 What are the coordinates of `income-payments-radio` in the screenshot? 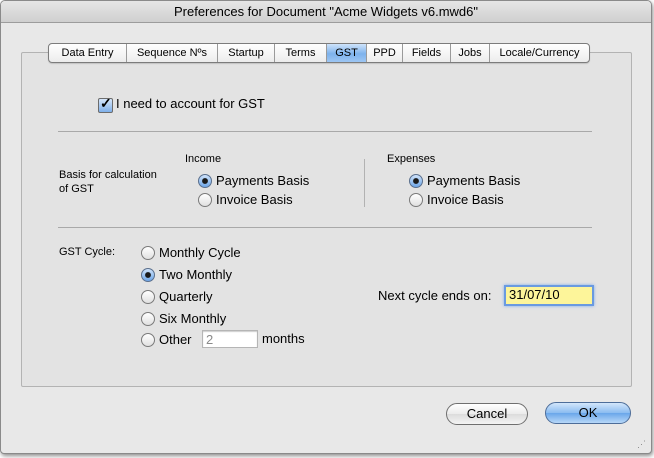 It's located at (205, 181).